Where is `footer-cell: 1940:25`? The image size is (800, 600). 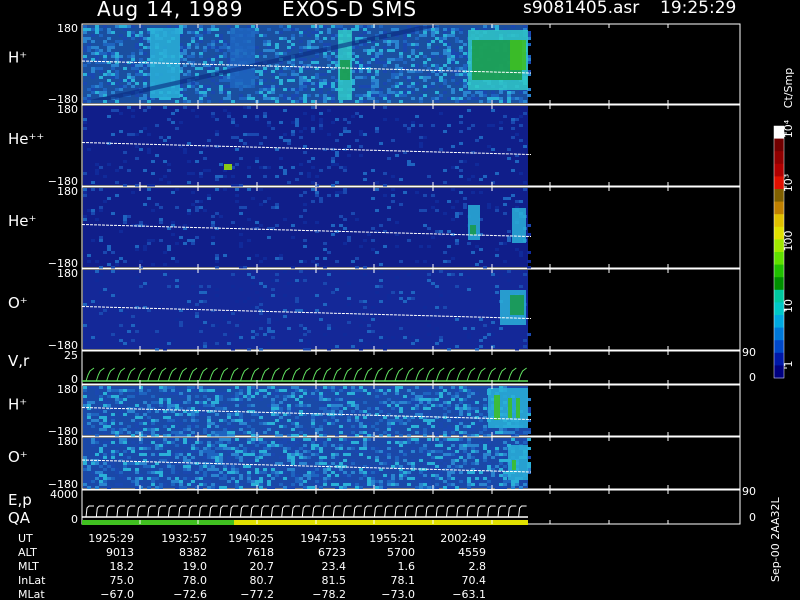 footer-cell: 1940:25 is located at coordinates (251, 538).